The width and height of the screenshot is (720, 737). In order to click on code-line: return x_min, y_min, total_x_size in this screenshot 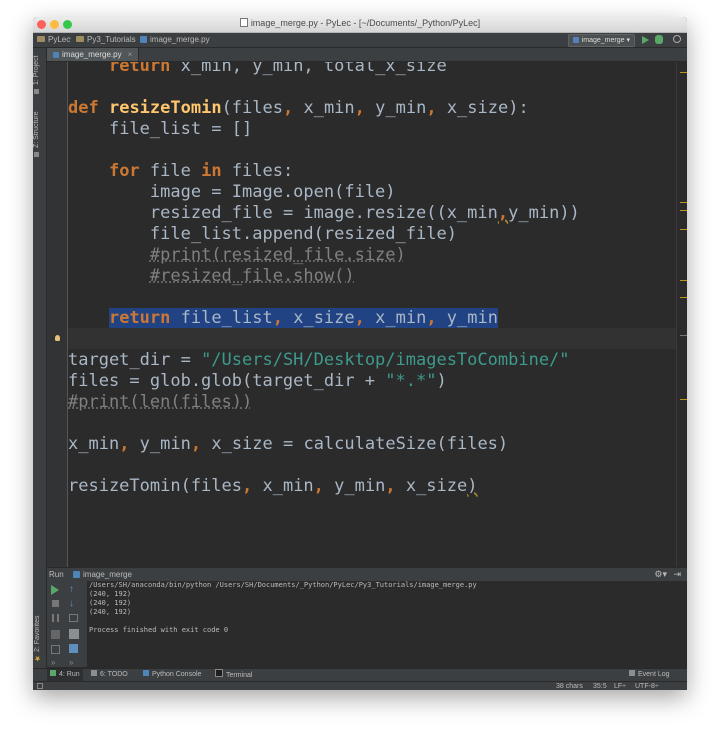, I will do `click(257, 69)`.